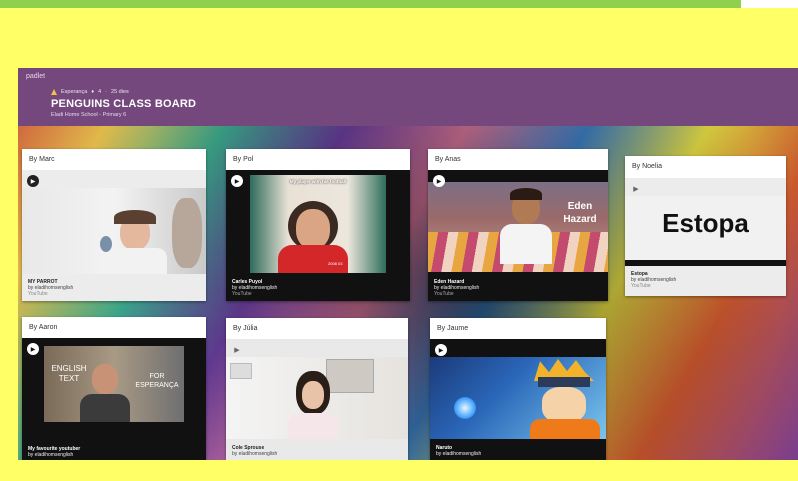  Describe the element at coordinates (90, 92) in the screenshot. I see `board-meta: Esperança ♦ 4 · 25 dies` at that location.